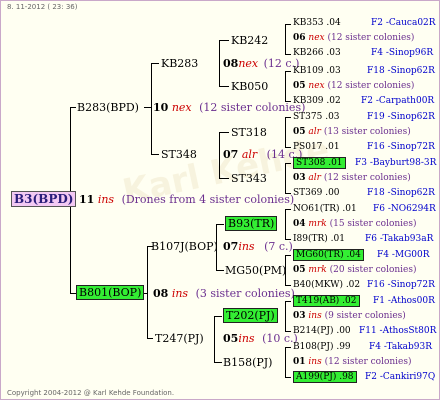  What do you see at coordinates (249, 40) in the screenshot?
I see `ancestor-queen: KB242` at bounding box center [249, 40].